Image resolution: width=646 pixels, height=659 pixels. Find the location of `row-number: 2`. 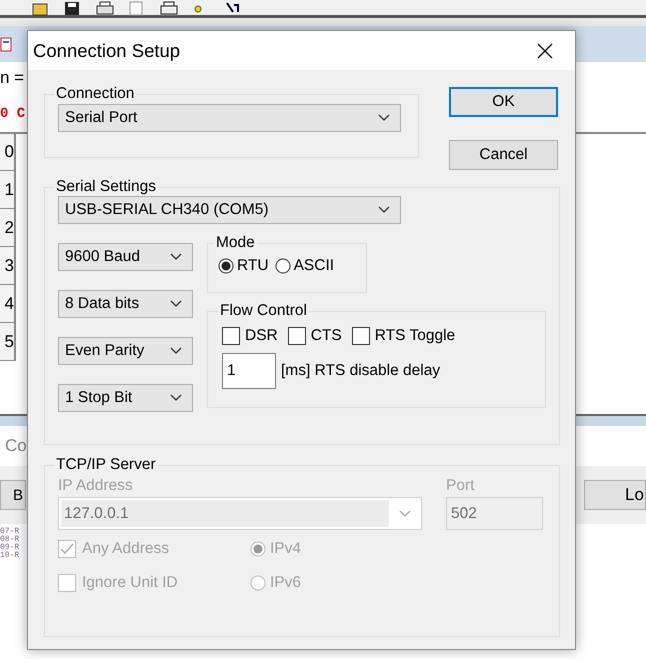

row-number: 2 is located at coordinates (8, 228).